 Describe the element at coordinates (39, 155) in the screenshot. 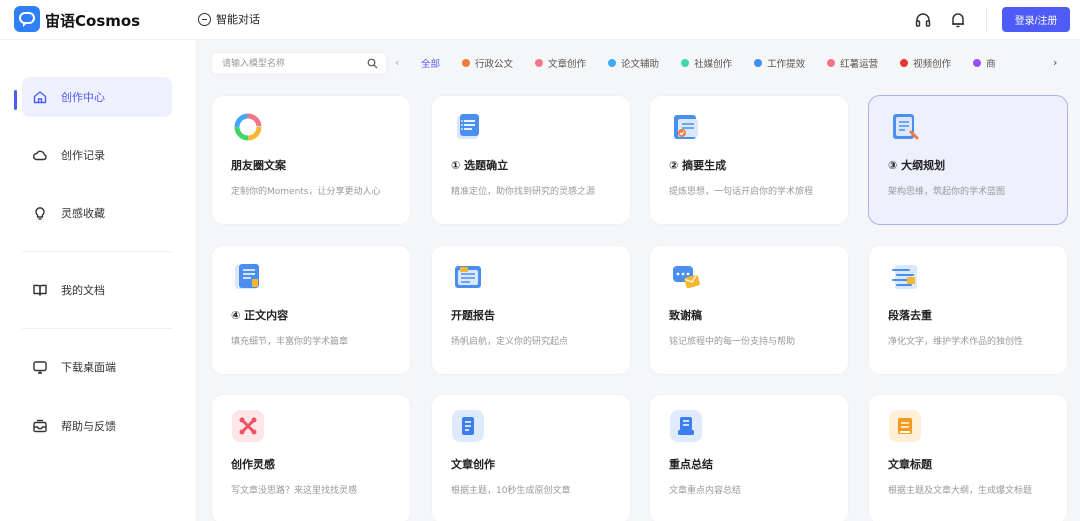

I see `cloud-icon` at that location.